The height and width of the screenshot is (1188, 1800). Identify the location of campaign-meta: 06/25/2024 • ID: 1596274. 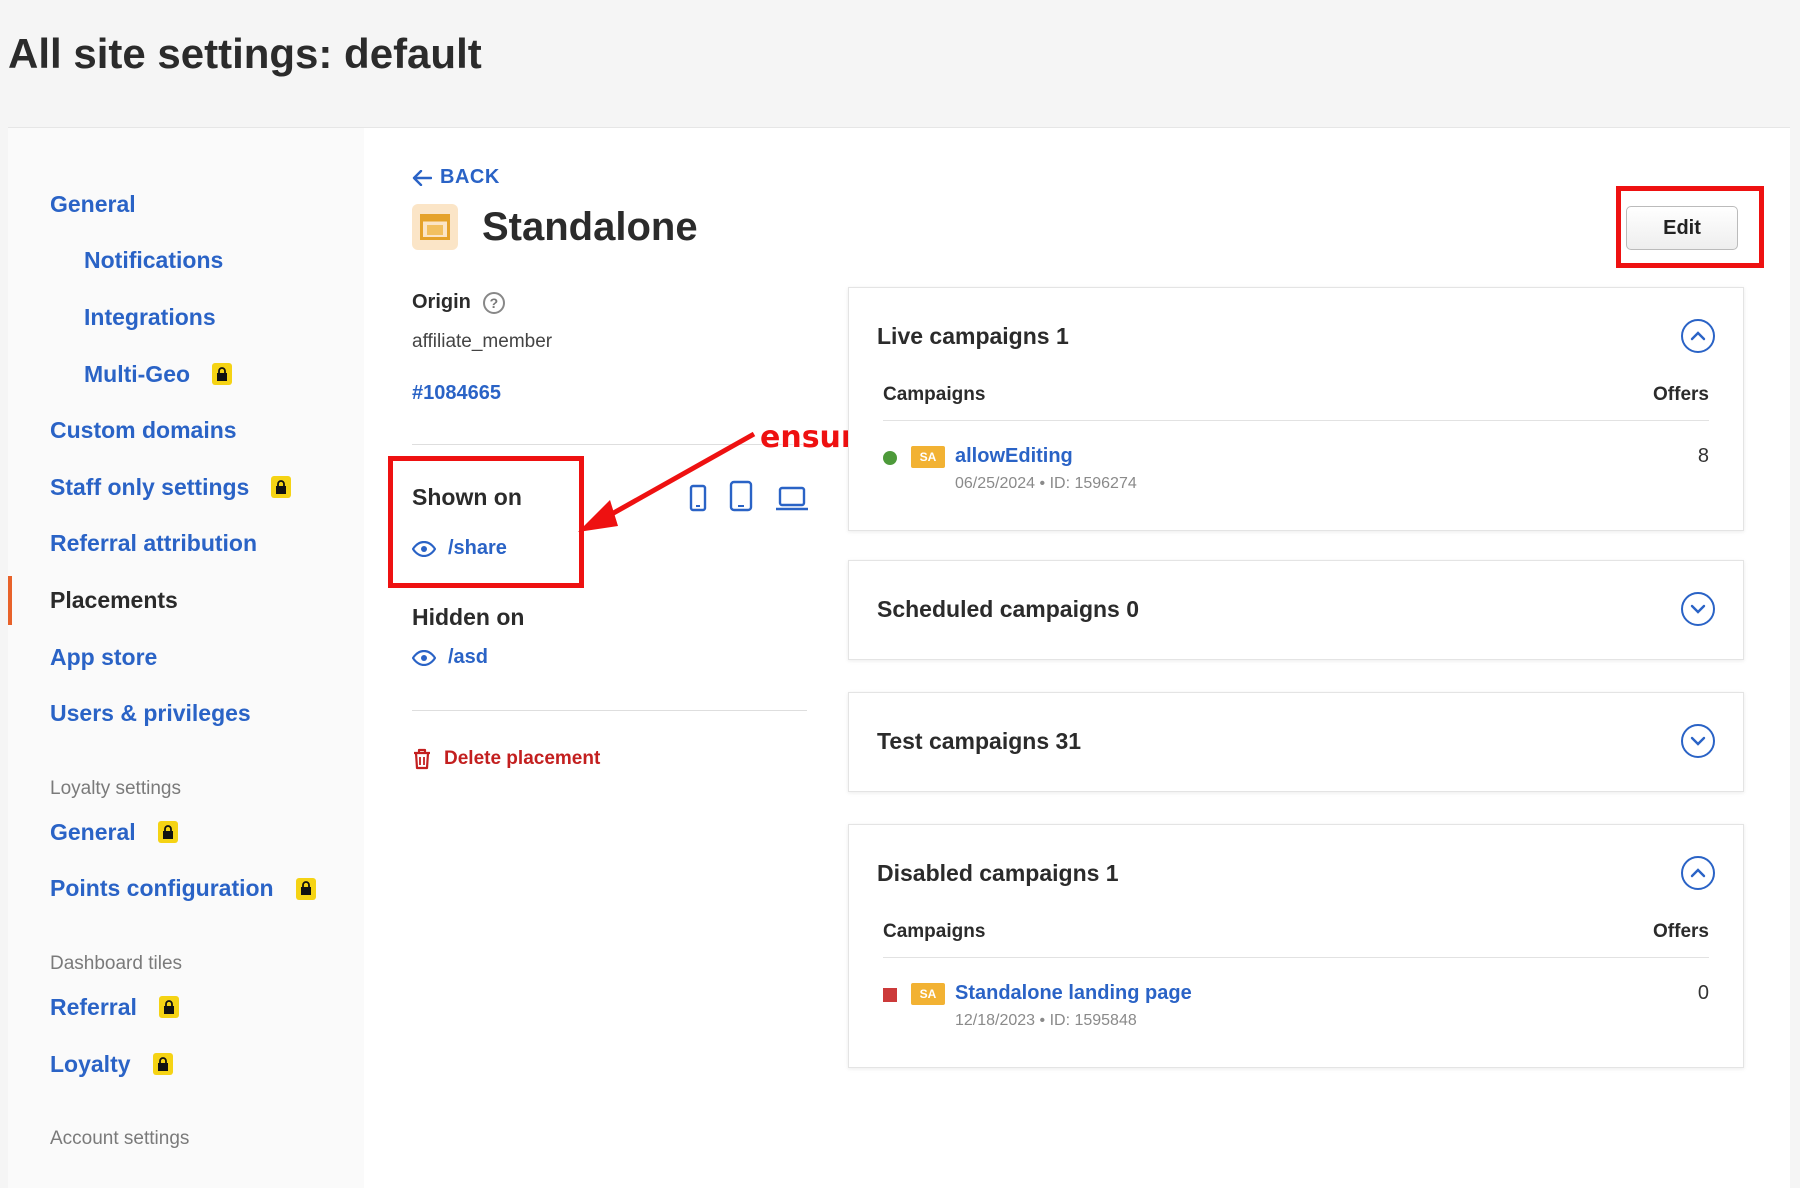
(1046, 483).